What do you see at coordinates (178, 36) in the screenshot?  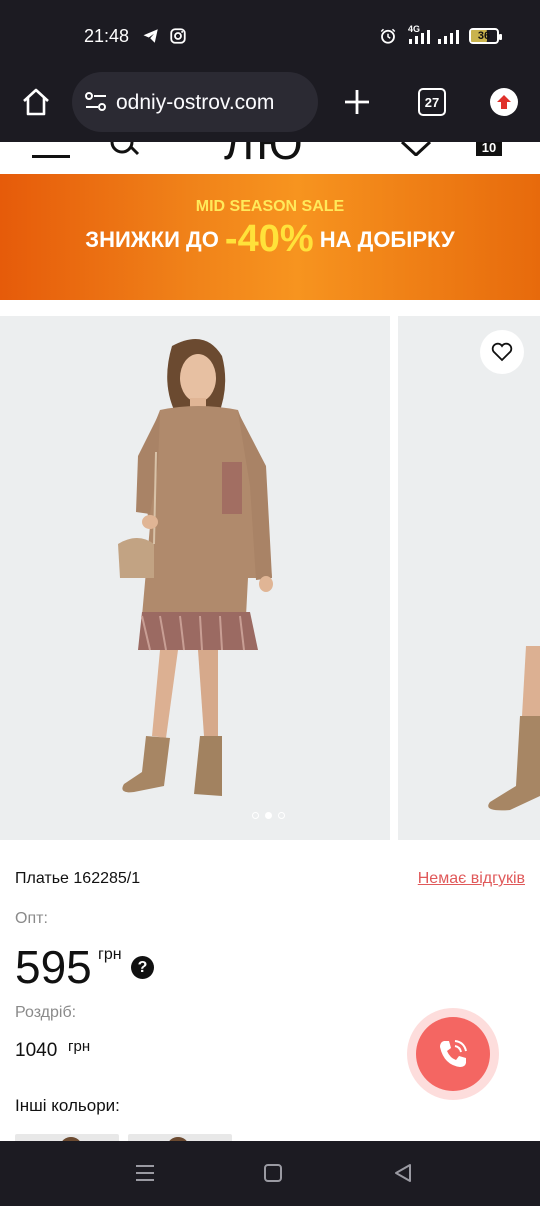 I see `instagram-icon` at bounding box center [178, 36].